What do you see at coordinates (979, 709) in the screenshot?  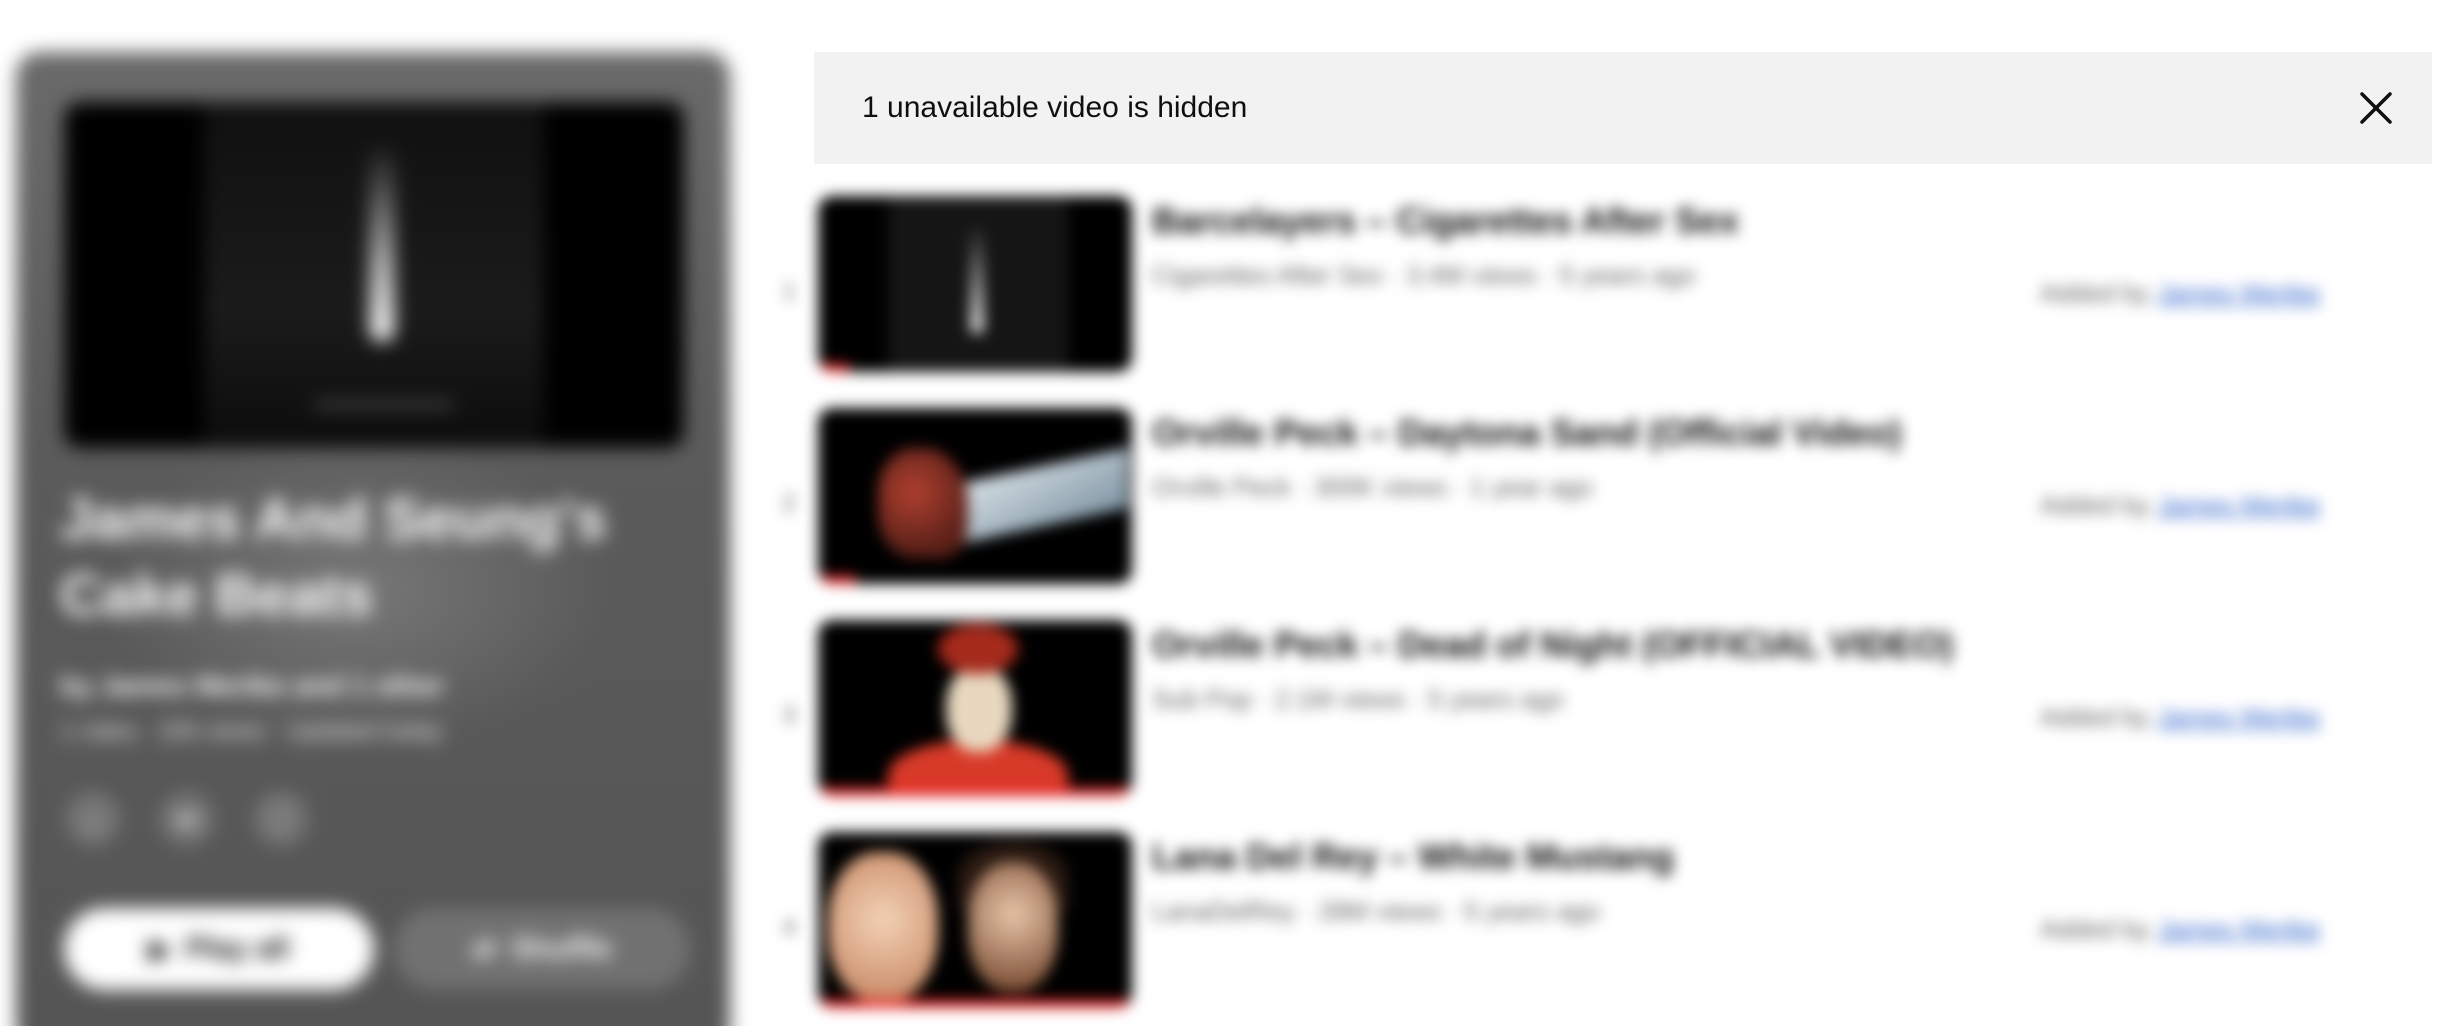 I see `thumbnail-figure-face` at bounding box center [979, 709].